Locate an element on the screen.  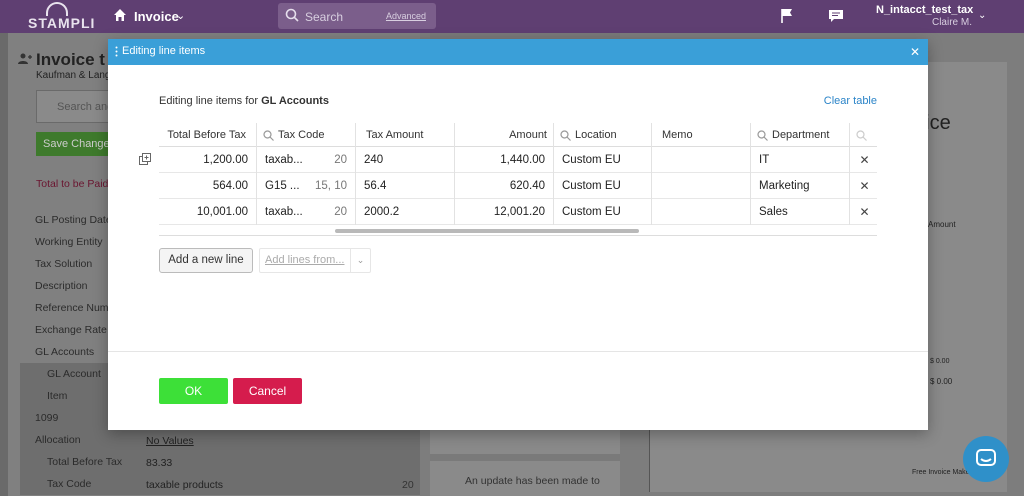
search-placeholder: Search is located at coordinates (324, 17).